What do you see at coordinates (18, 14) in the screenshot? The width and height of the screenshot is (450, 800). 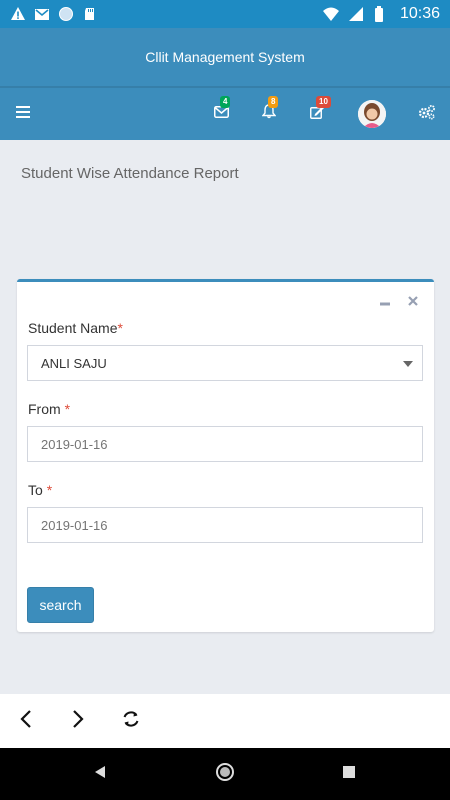 I see `alert-icon` at bounding box center [18, 14].